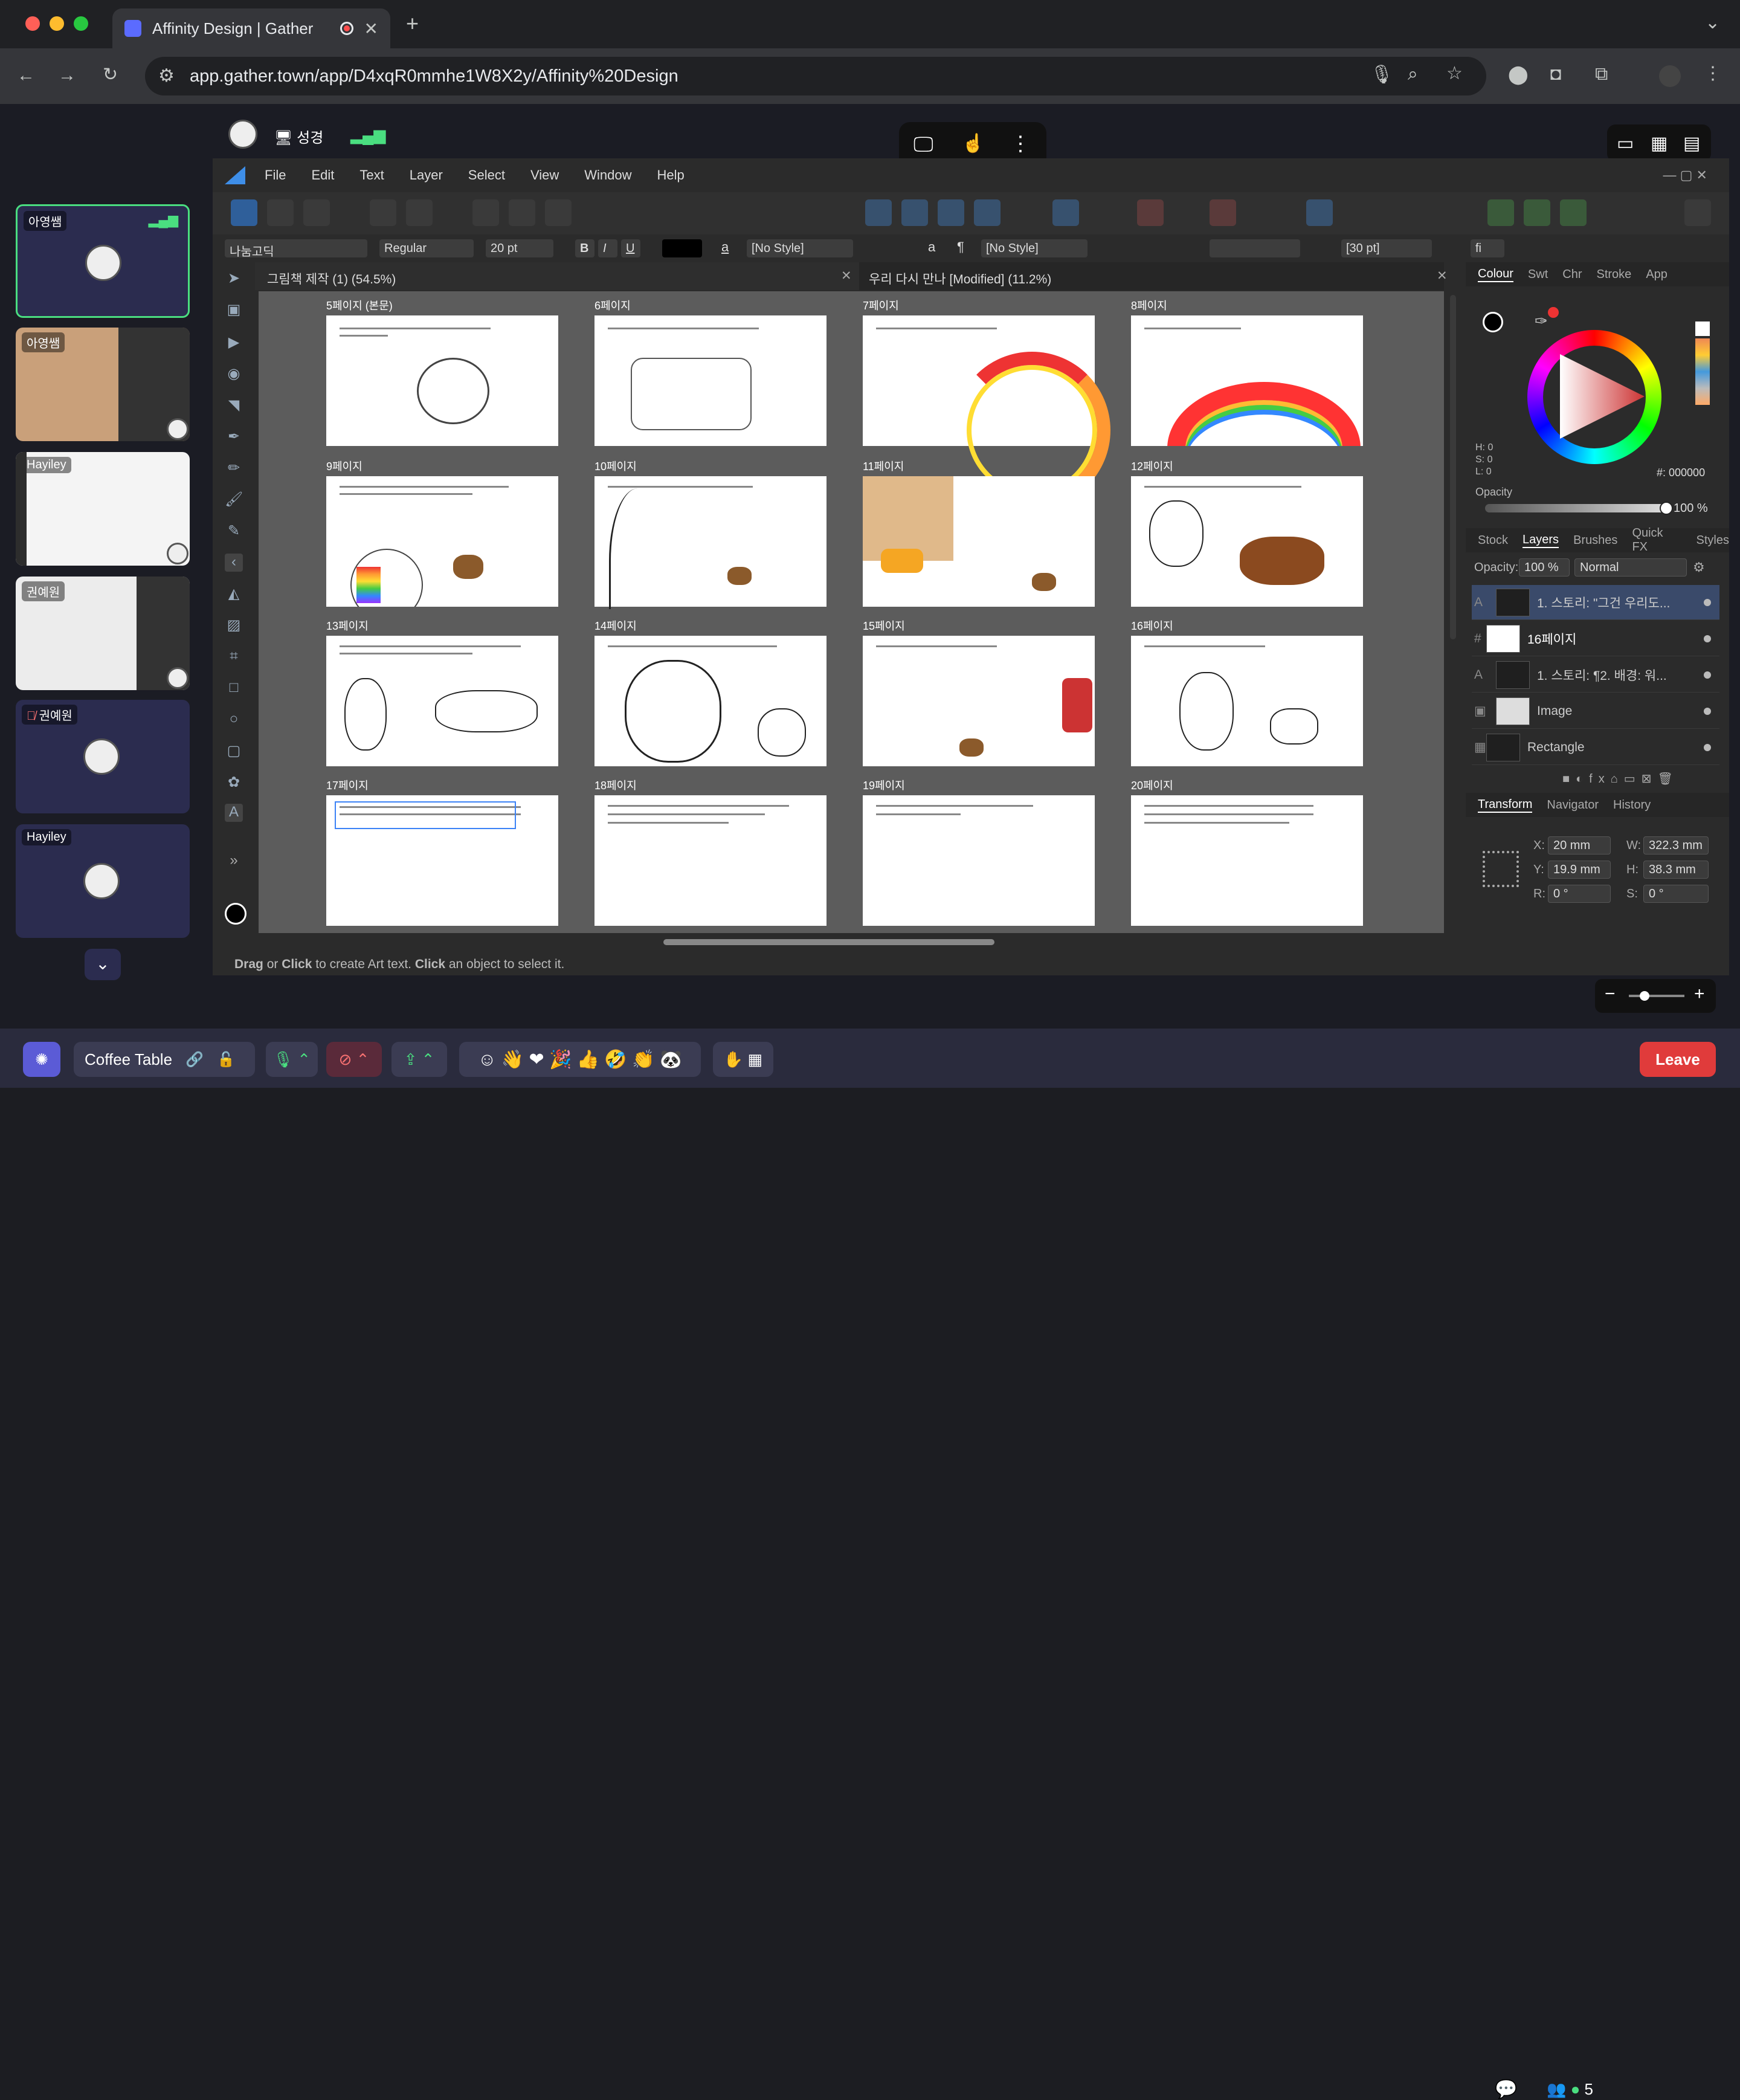 This screenshot has height=2100, width=1740. Describe the element at coordinates (425, 815) in the screenshot. I see `text-selection-box` at that location.